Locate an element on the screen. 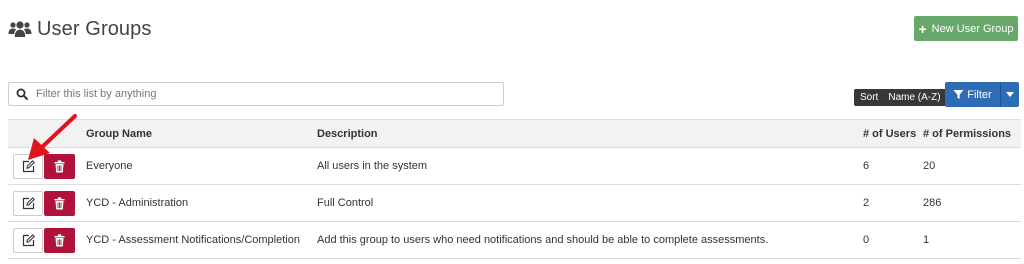  page-title: User Groups is located at coordinates (94, 28).